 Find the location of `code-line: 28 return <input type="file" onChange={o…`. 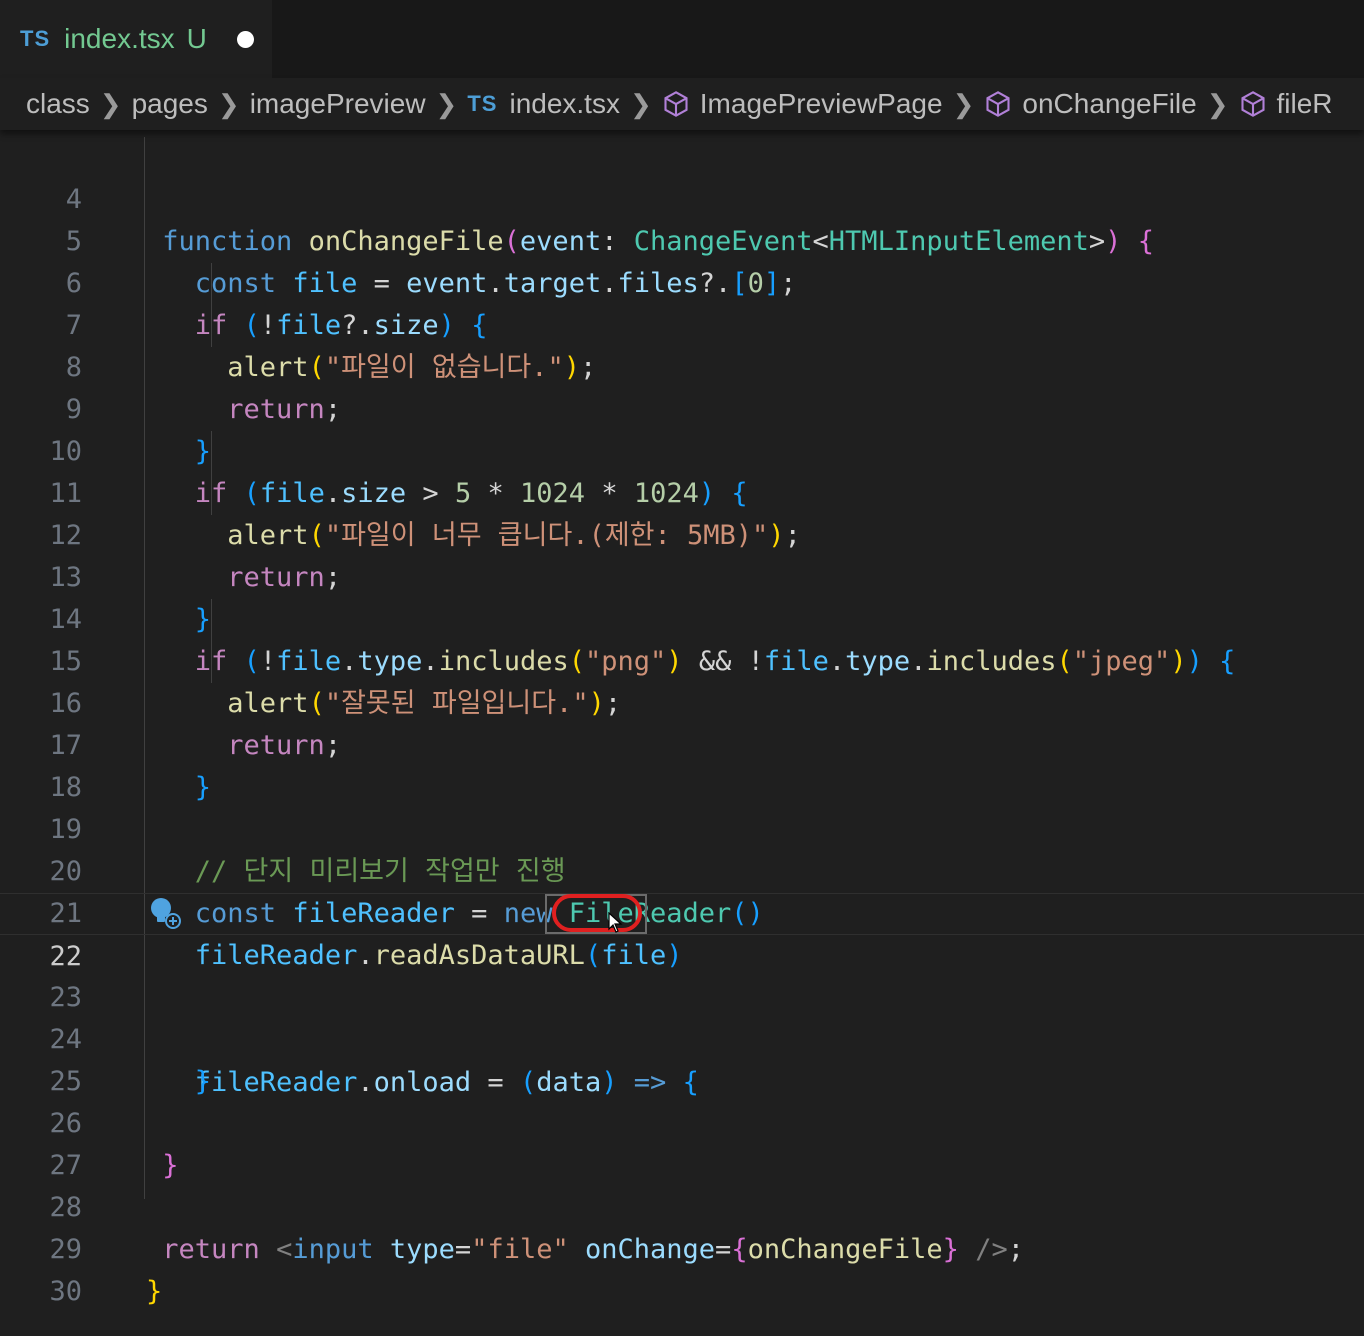

code-line: 28 return <input type="file" onChange={o… is located at coordinates (682, 1205).